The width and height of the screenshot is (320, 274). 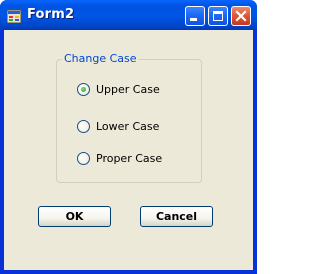 What do you see at coordinates (83, 89) in the screenshot?
I see `radio-button-checked` at bounding box center [83, 89].